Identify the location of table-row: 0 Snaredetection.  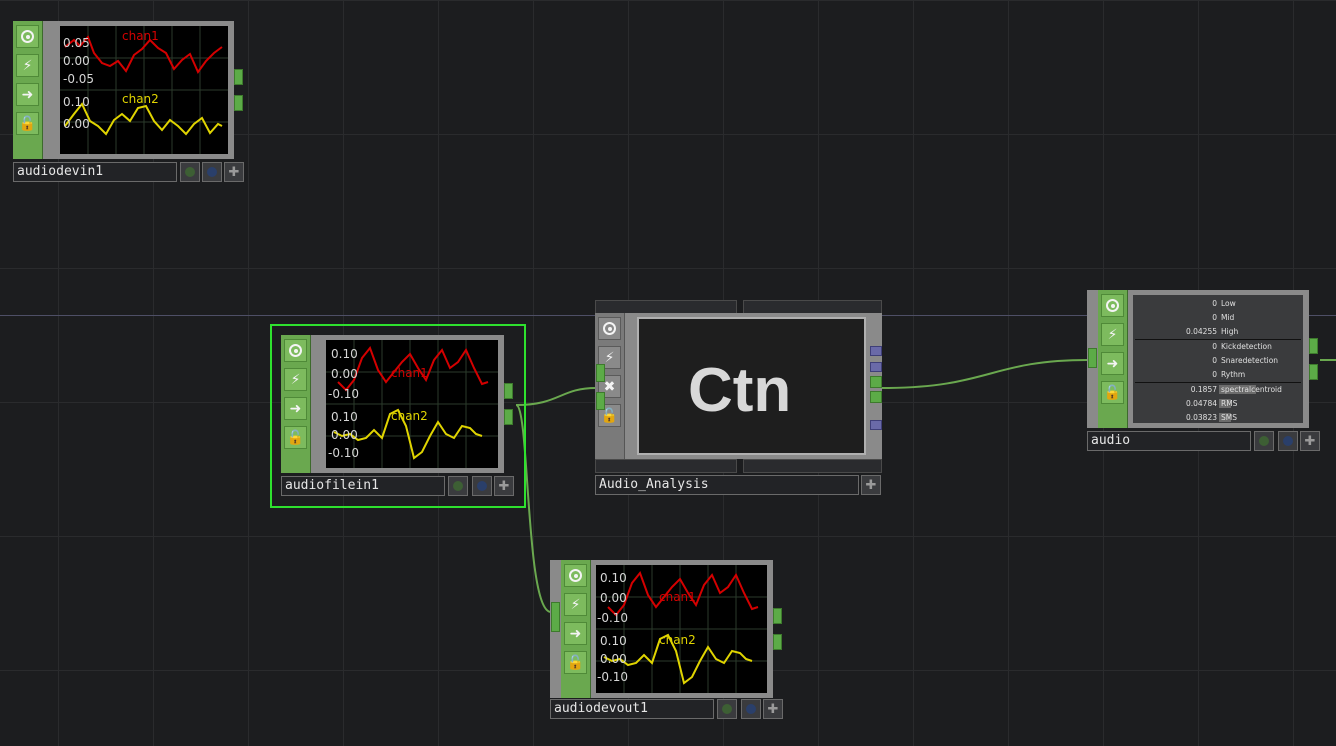
(1245, 360).